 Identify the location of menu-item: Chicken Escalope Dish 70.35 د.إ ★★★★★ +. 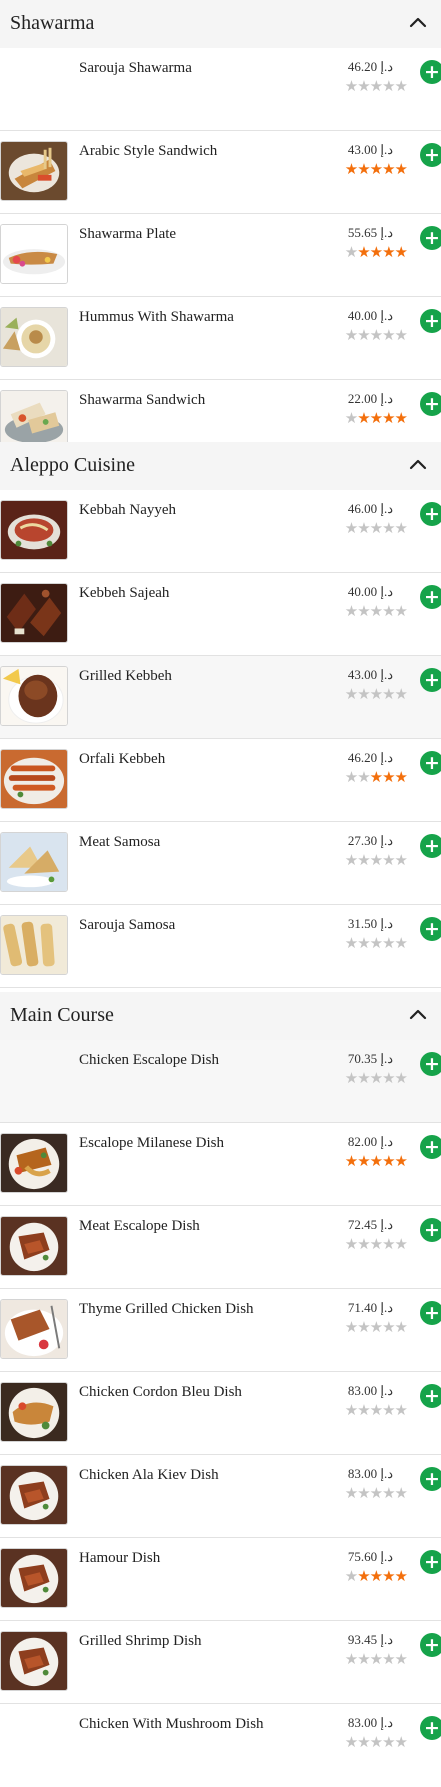
(220, 1081).